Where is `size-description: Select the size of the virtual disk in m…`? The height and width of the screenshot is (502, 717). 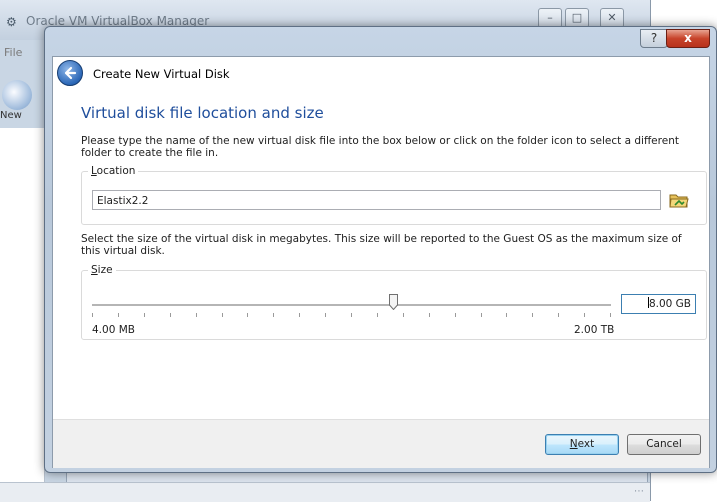
size-description: Select the size of the virtual disk in m… is located at coordinates (381, 245).